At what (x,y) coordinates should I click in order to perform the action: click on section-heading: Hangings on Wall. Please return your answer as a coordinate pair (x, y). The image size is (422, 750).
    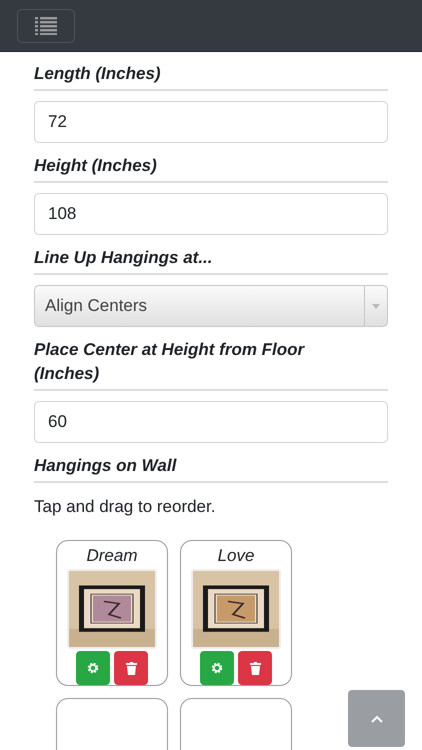
    Looking at the image, I should click on (211, 468).